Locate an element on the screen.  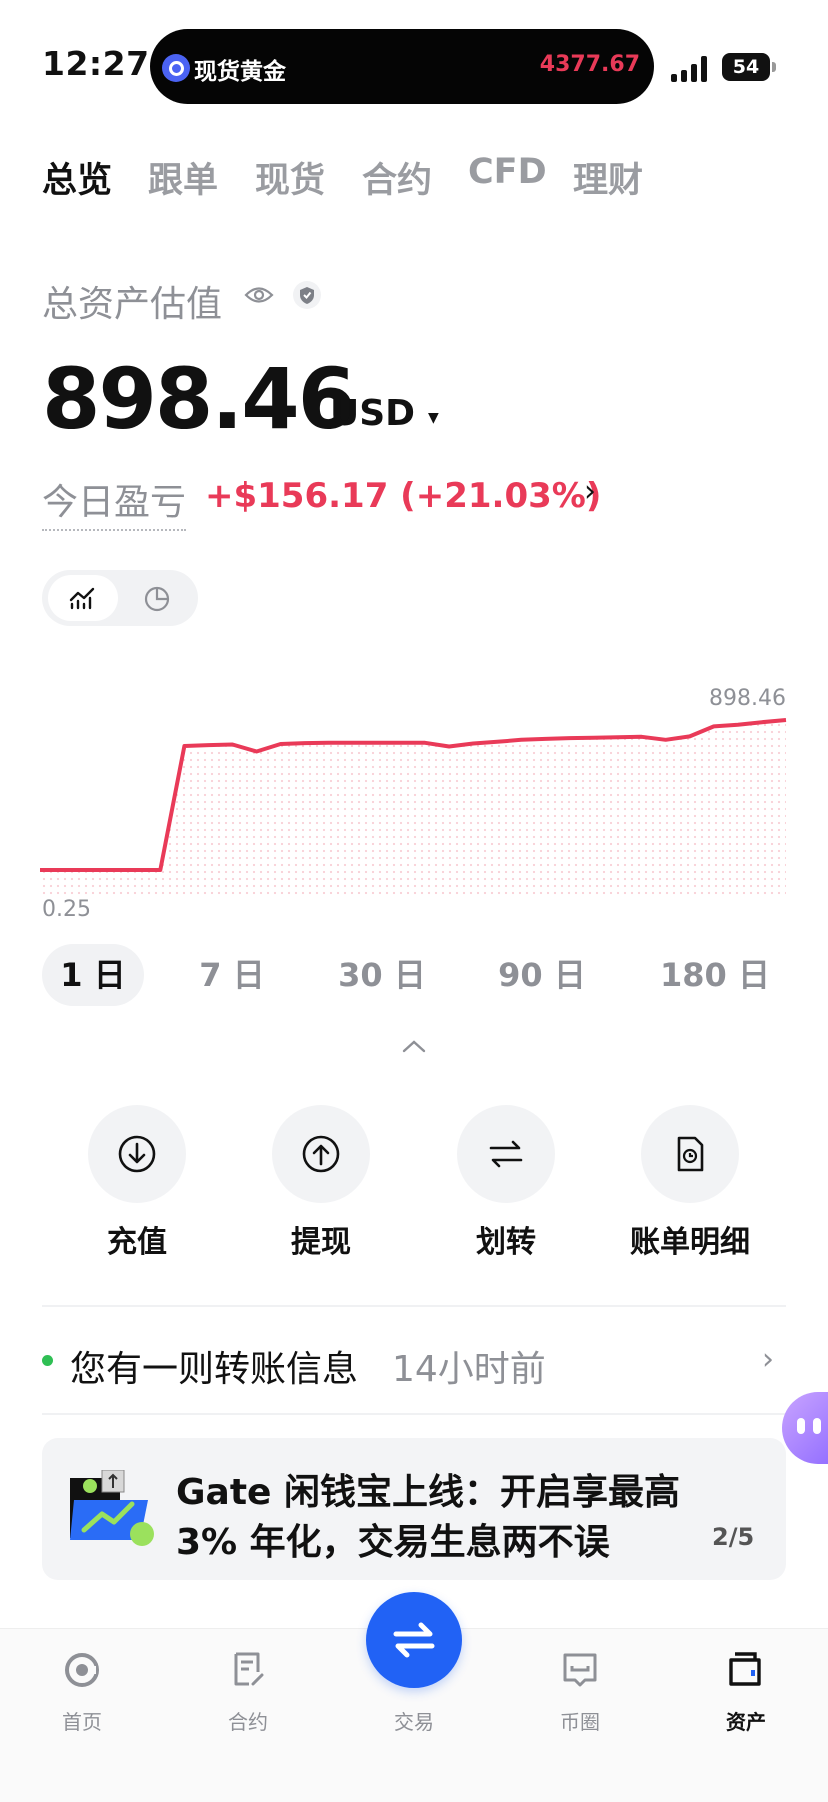
banner-title-line1: Gate 闲钱宝上线：开启享最高 is located at coordinates (428, 1492).